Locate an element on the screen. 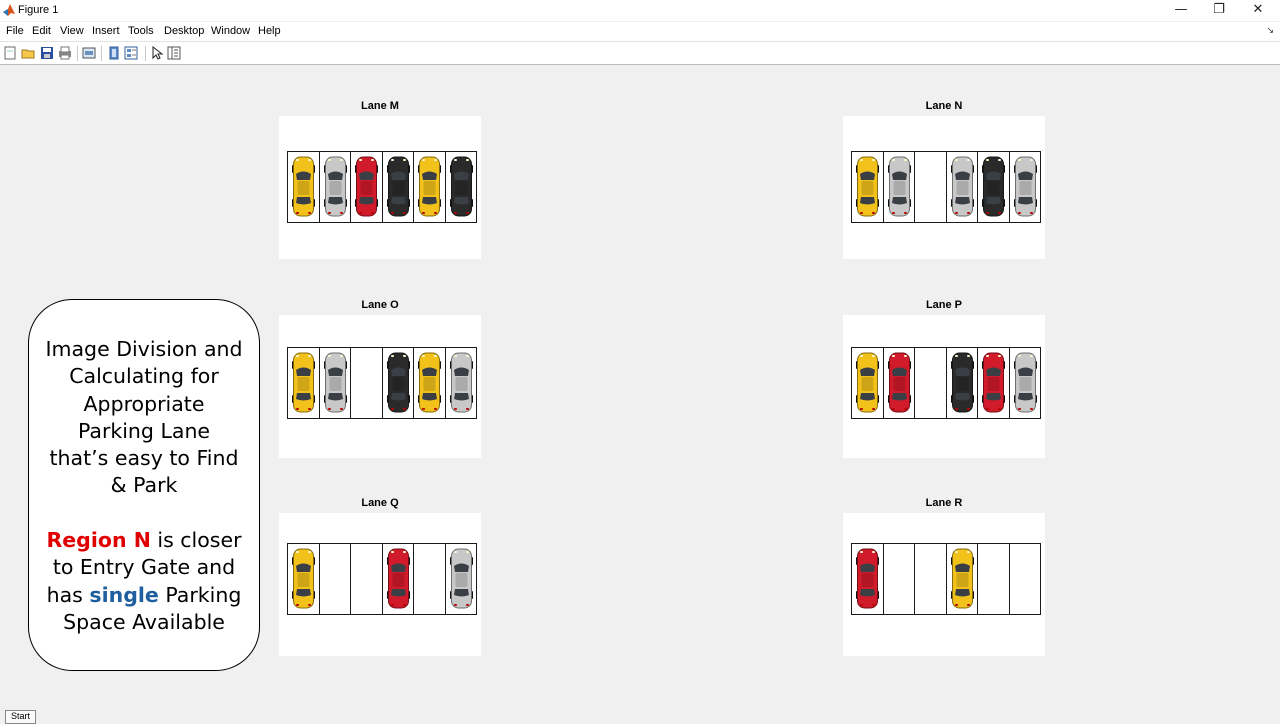 This screenshot has width=1280, height=724. toolbar-separator is located at coordinates (101, 53).